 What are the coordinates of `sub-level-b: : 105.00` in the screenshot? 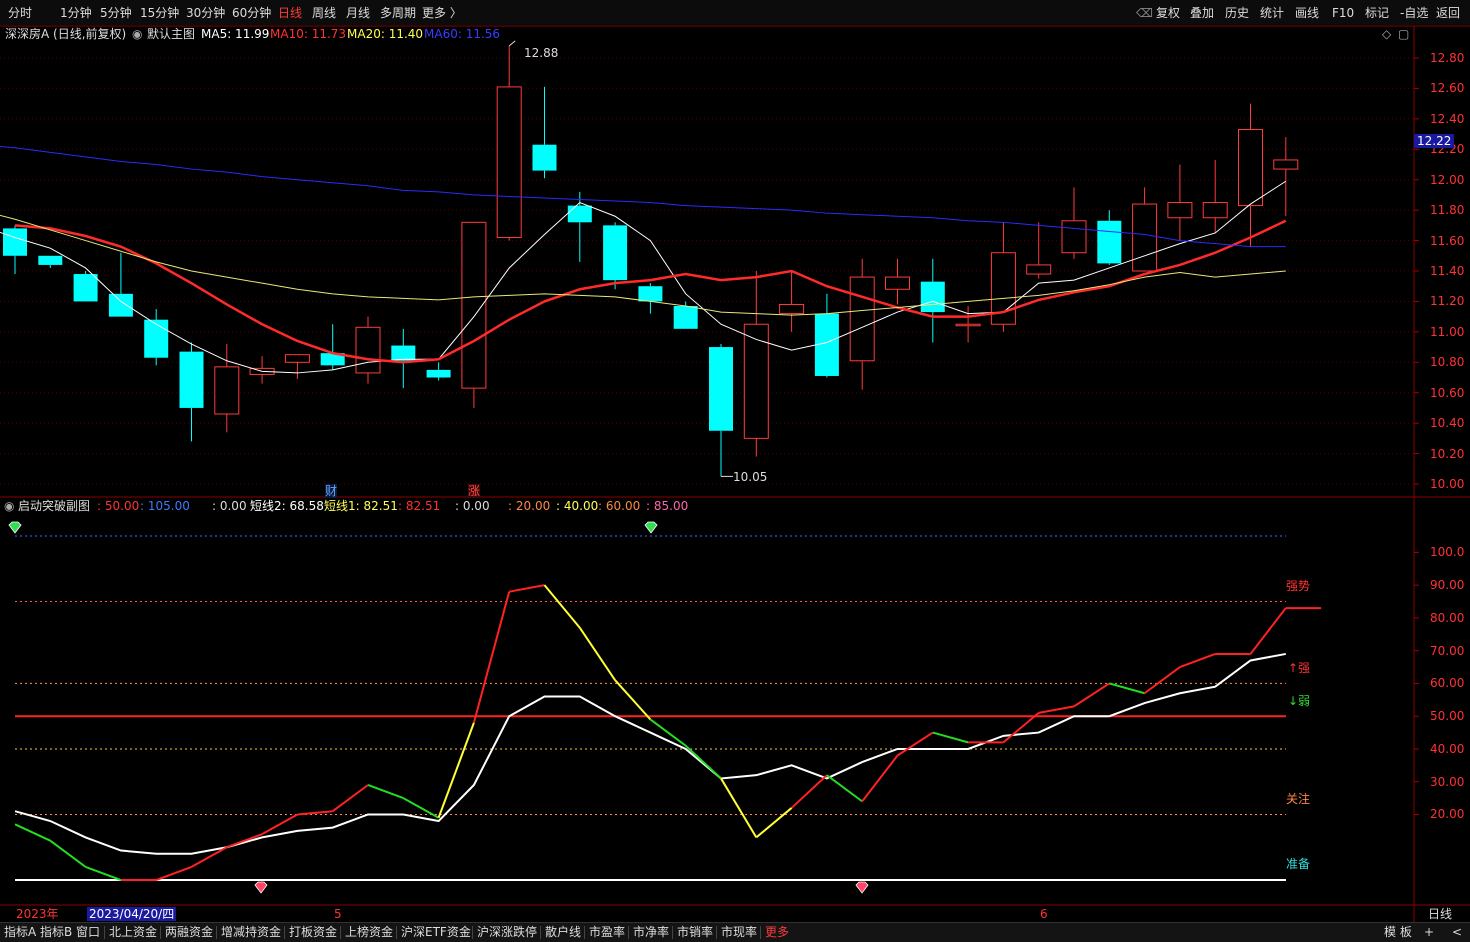 It's located at (165, 506).